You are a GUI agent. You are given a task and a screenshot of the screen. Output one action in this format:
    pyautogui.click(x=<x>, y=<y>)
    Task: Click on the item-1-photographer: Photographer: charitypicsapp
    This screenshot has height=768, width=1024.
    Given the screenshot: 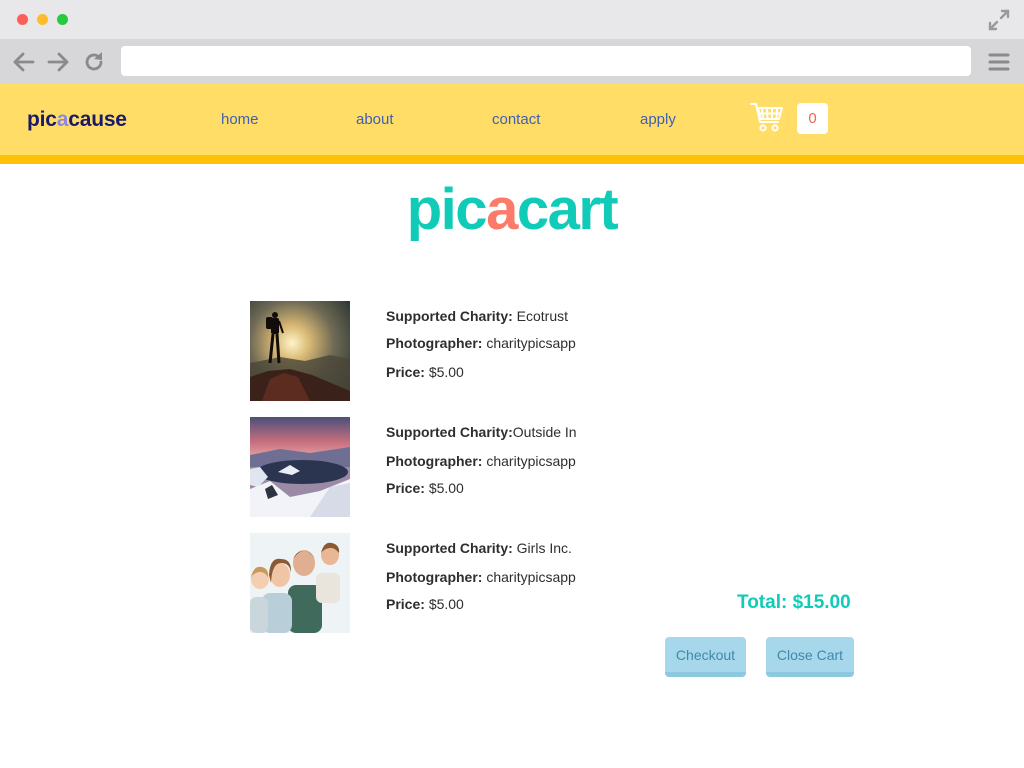 What is the action you would take?
    pyautogui.click(x=481, y=343)
    